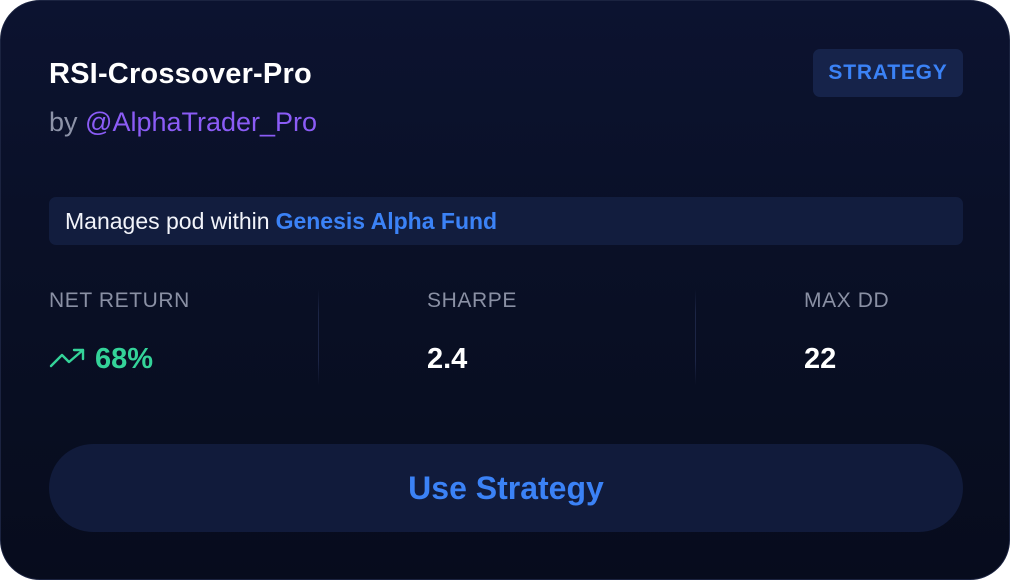 The image size is (1010, 580). What do you see at coordinates (472, 332) in the screenshot?
I see `stat-sharpe: SHARPE 2.4` at bounding box center [472, 332].